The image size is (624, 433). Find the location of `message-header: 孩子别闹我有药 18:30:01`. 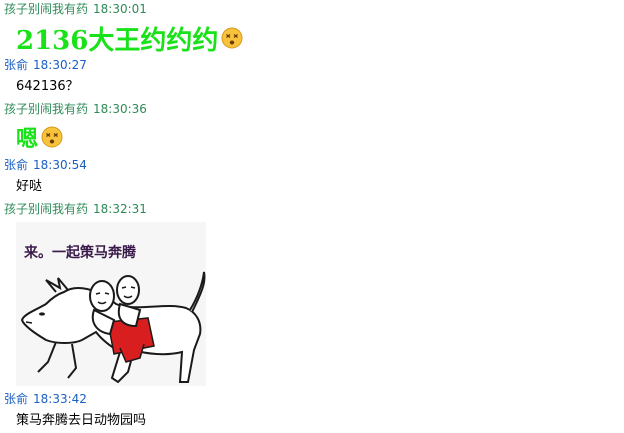

message-header: 孩子别闹我有药 18:30:01 is located at coordinates (75, 9).